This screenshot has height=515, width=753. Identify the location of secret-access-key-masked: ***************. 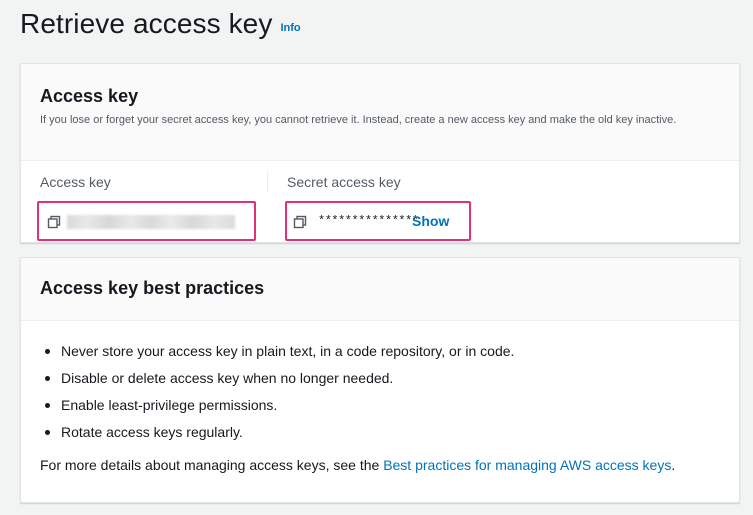
(368, 221).